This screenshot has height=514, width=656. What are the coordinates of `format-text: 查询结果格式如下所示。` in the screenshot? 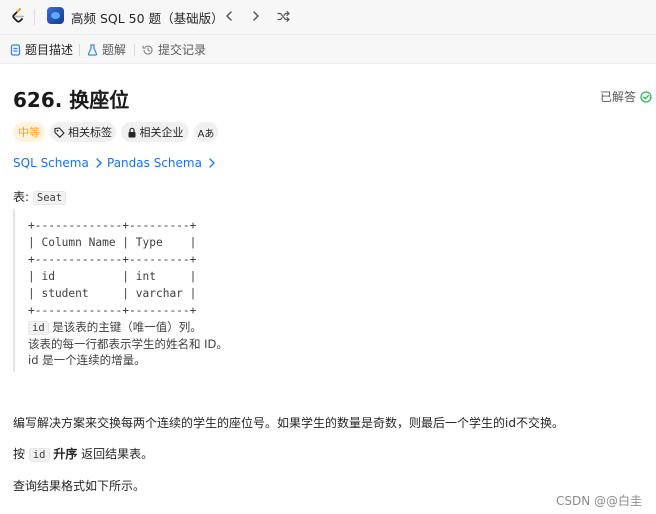 It's located at (79, 486).